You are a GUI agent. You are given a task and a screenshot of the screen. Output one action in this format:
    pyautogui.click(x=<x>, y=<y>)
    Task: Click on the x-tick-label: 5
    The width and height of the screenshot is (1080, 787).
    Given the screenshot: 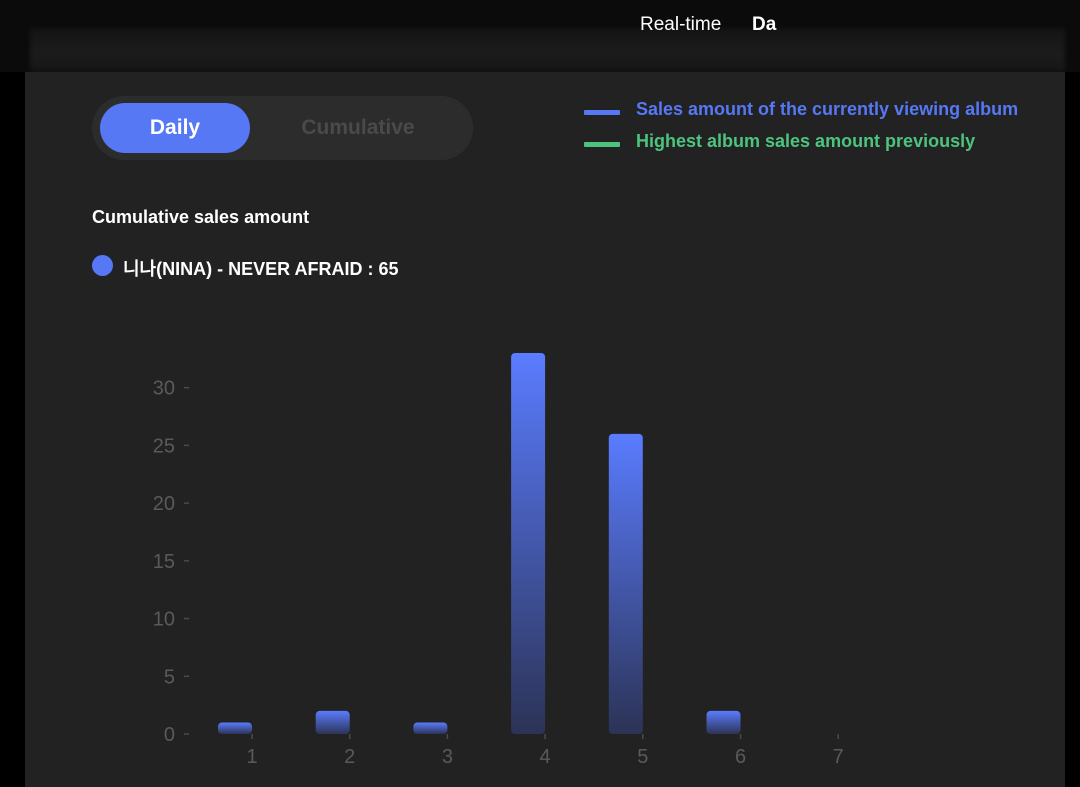 What is the action you would take?
    pyautogui.click(x=642, y=757)
    